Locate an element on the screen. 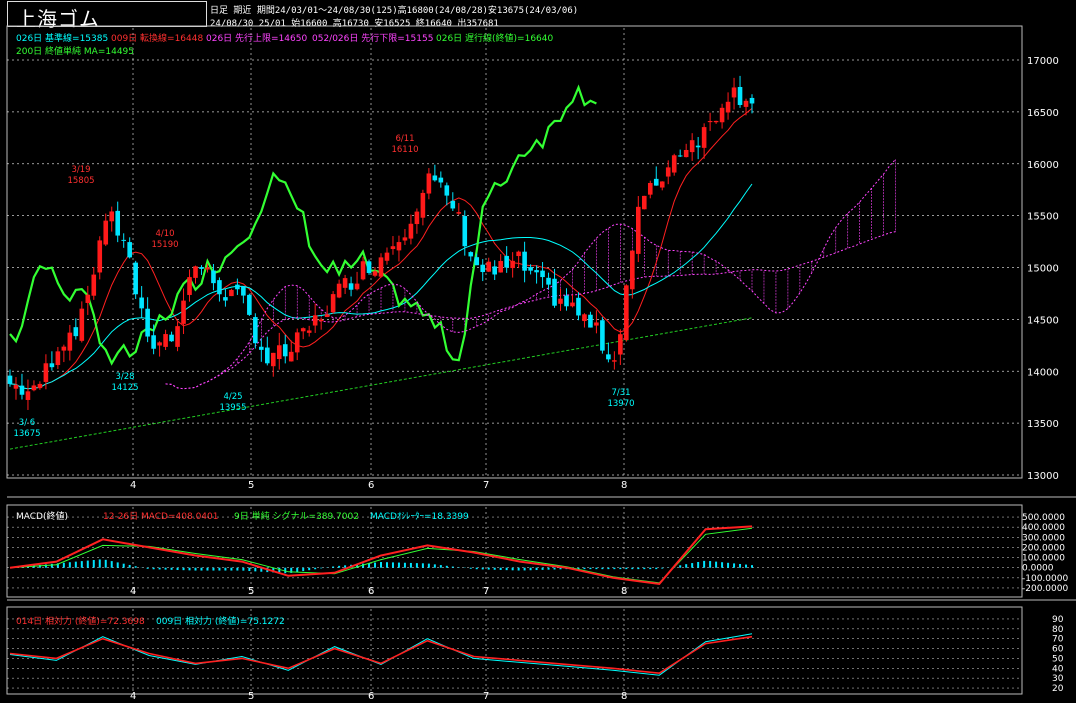 This screenshot has height=703, width=1076. macd-tick: 400.0000 is located at coordinates (1043, 528).